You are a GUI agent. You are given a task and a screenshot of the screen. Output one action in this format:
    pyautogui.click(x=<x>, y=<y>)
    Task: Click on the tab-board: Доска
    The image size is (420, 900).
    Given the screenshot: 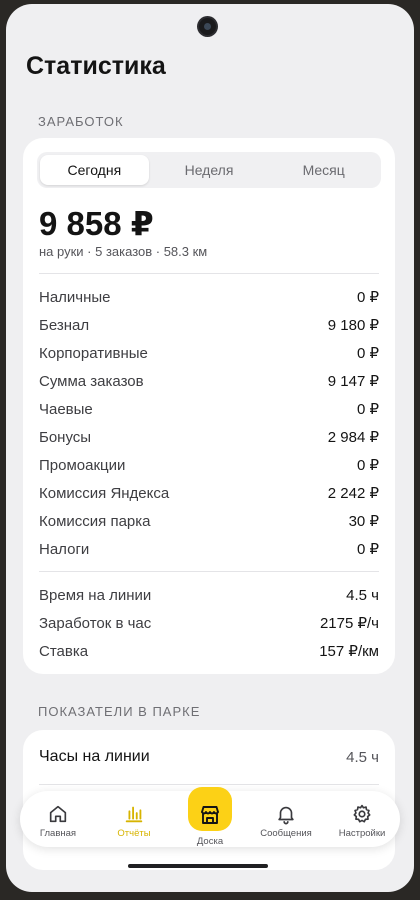 What is the action you would take?
    pyautogui.click(x=210, y=817)
    